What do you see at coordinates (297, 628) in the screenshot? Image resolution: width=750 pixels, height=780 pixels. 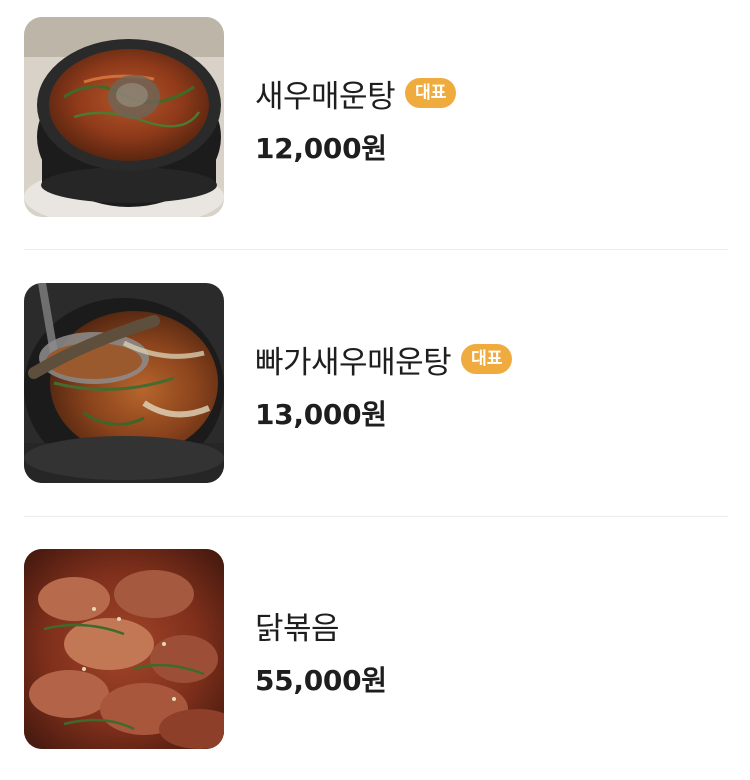 I see `menu-item-name: 닭볶음` at bounding box center [297, 628].